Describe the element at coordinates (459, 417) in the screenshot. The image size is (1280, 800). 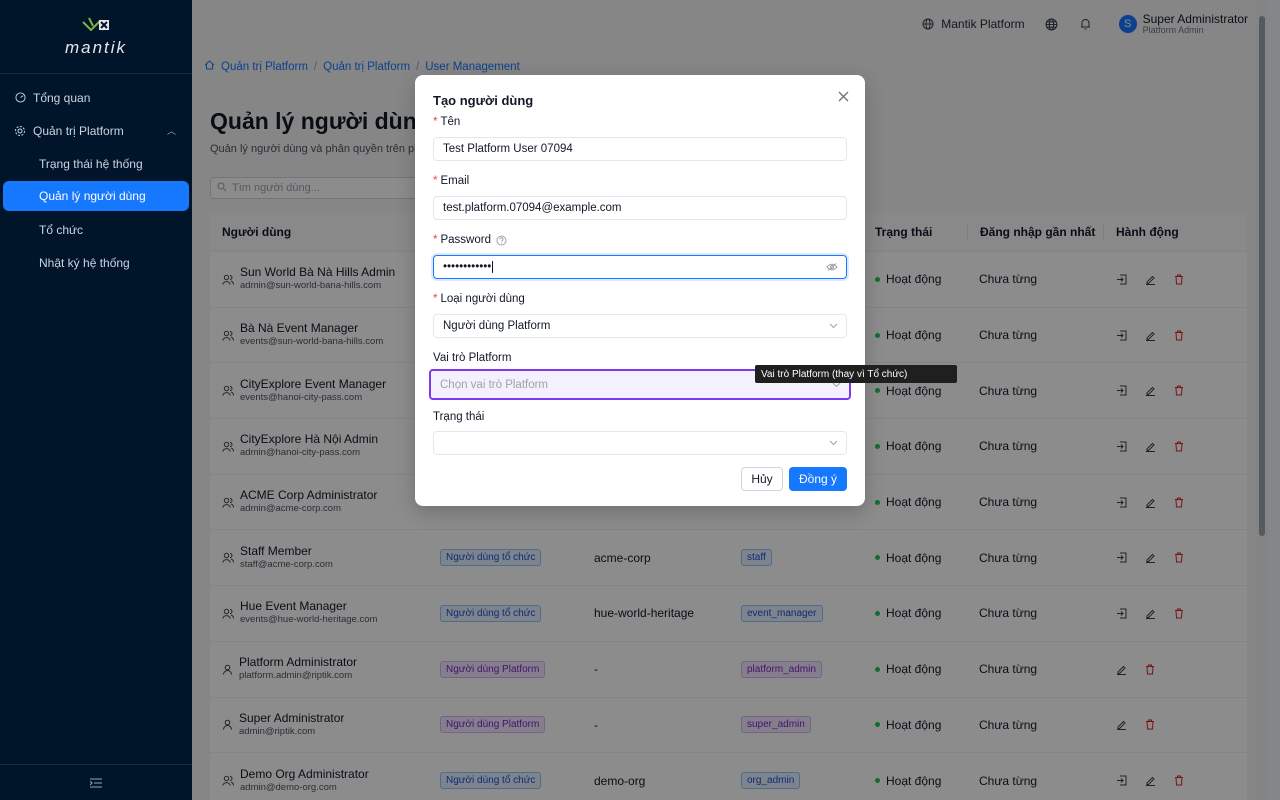
I see `status-label: Trạng thái` at that location.